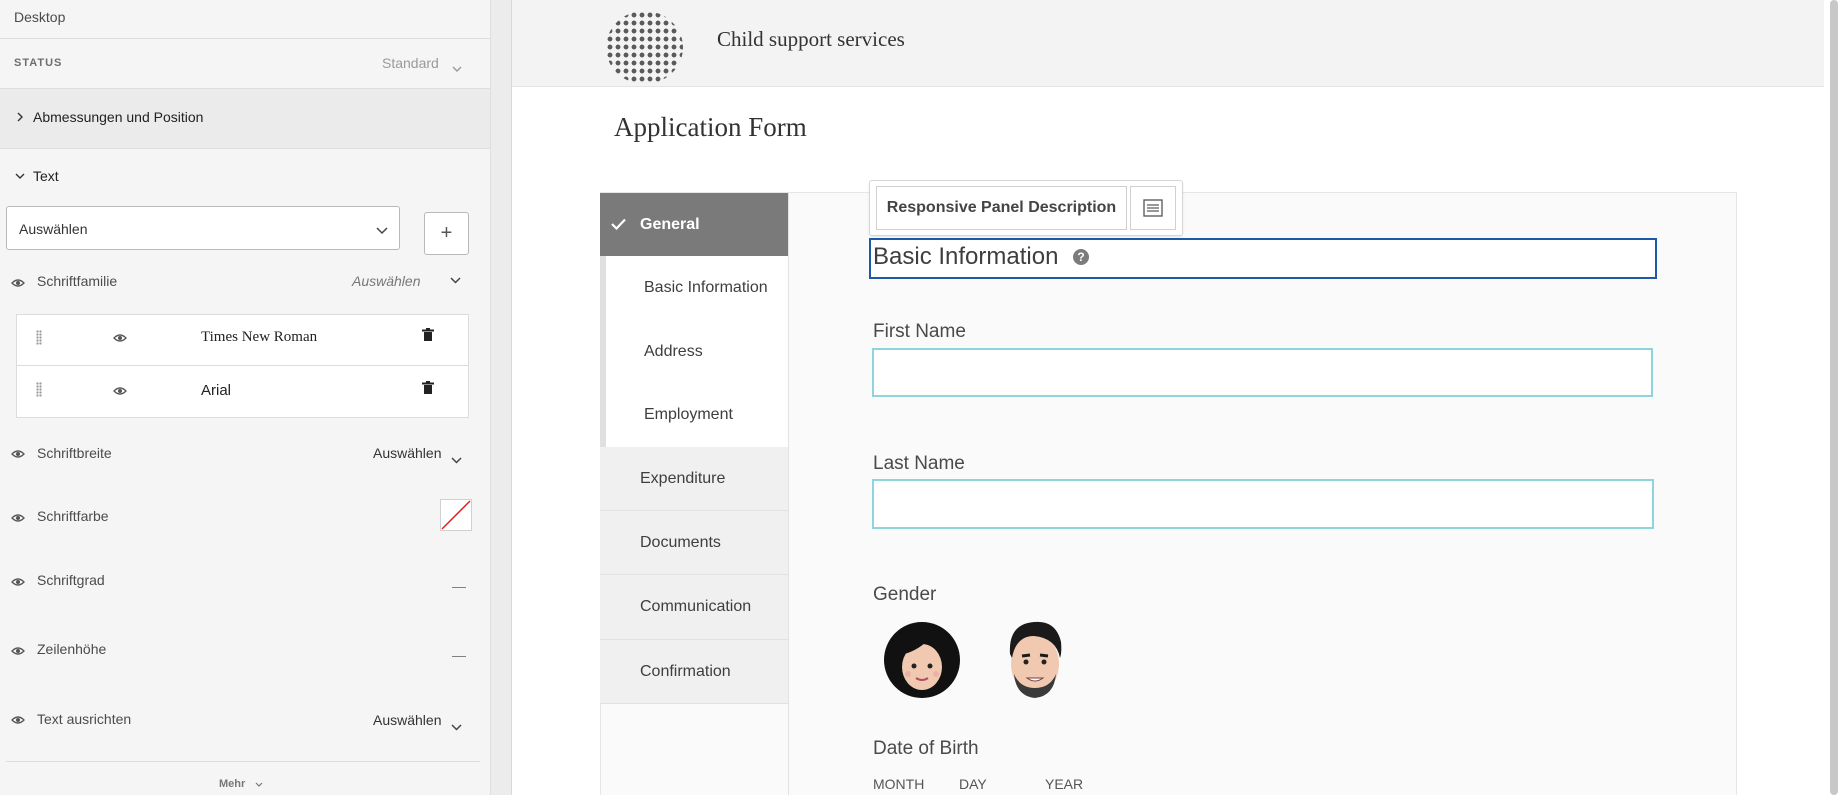 The height and width of the screenshot is (795, 1842). What do you see at coordinates (670, 224) in the screenshot?
I see `nav-item-label: General` at bounding box center [670, 224].